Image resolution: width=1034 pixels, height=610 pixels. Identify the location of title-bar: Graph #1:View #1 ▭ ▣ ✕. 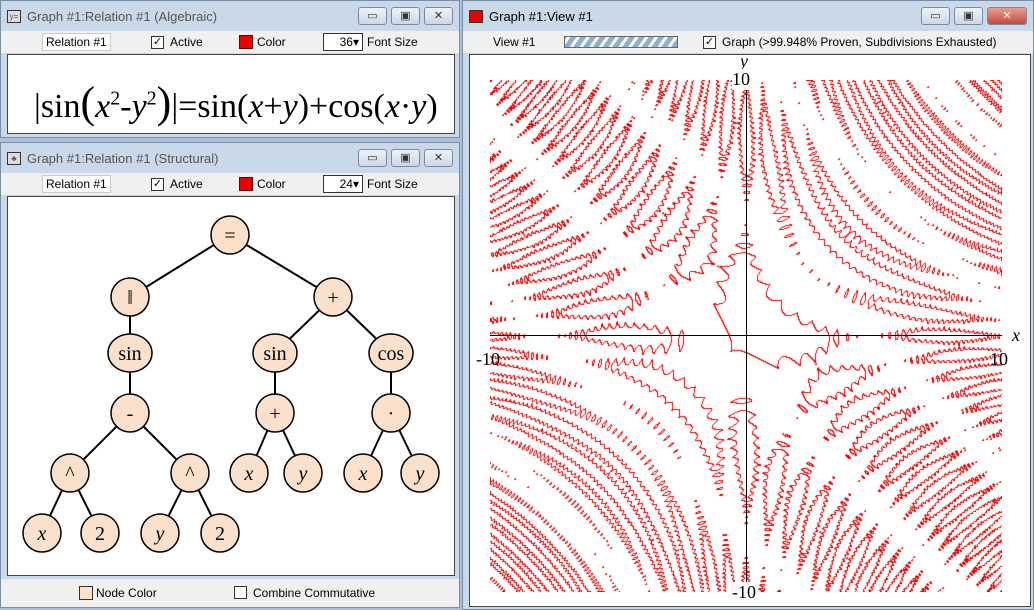
(748, 16).